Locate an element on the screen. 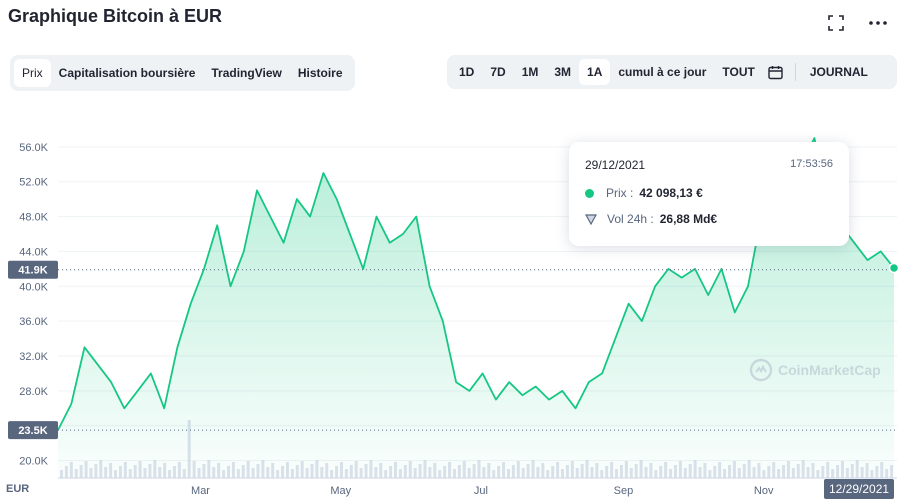  watermark-text: CoinMarketCap is located at coordinates (829, 370).